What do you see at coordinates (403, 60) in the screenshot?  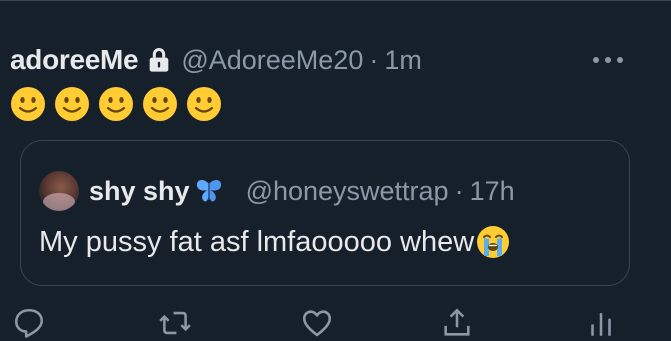 I see `tweet-timestamp: 1m` at bounding box center [403, 60].